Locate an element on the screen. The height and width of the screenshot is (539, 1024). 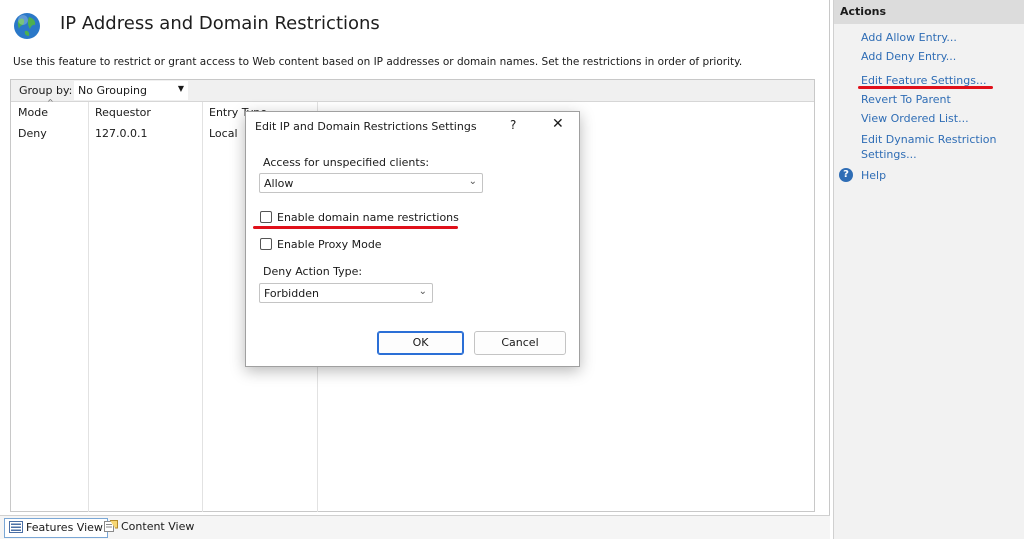
dialog-title: Edit IP and Domain Restrictions Settings is located at coordinates (366, 126).